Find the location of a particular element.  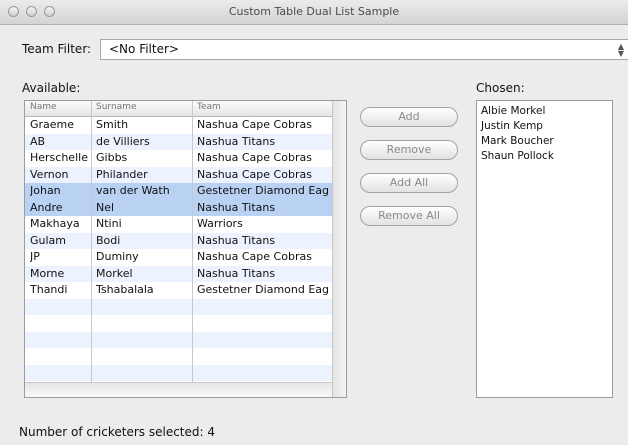

status-text: Number of cricketers selected: 4 is located at coordinates (117, 432).